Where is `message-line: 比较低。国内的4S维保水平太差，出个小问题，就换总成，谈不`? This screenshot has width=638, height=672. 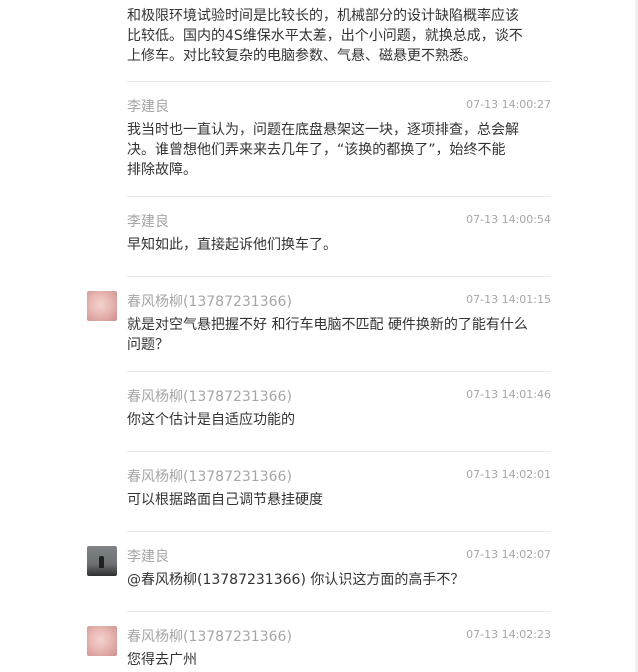
message-line: 比较低。国内的4S维保水平太差，出个小问题，就换总成，谈不 is located at coordinates (325, 36).